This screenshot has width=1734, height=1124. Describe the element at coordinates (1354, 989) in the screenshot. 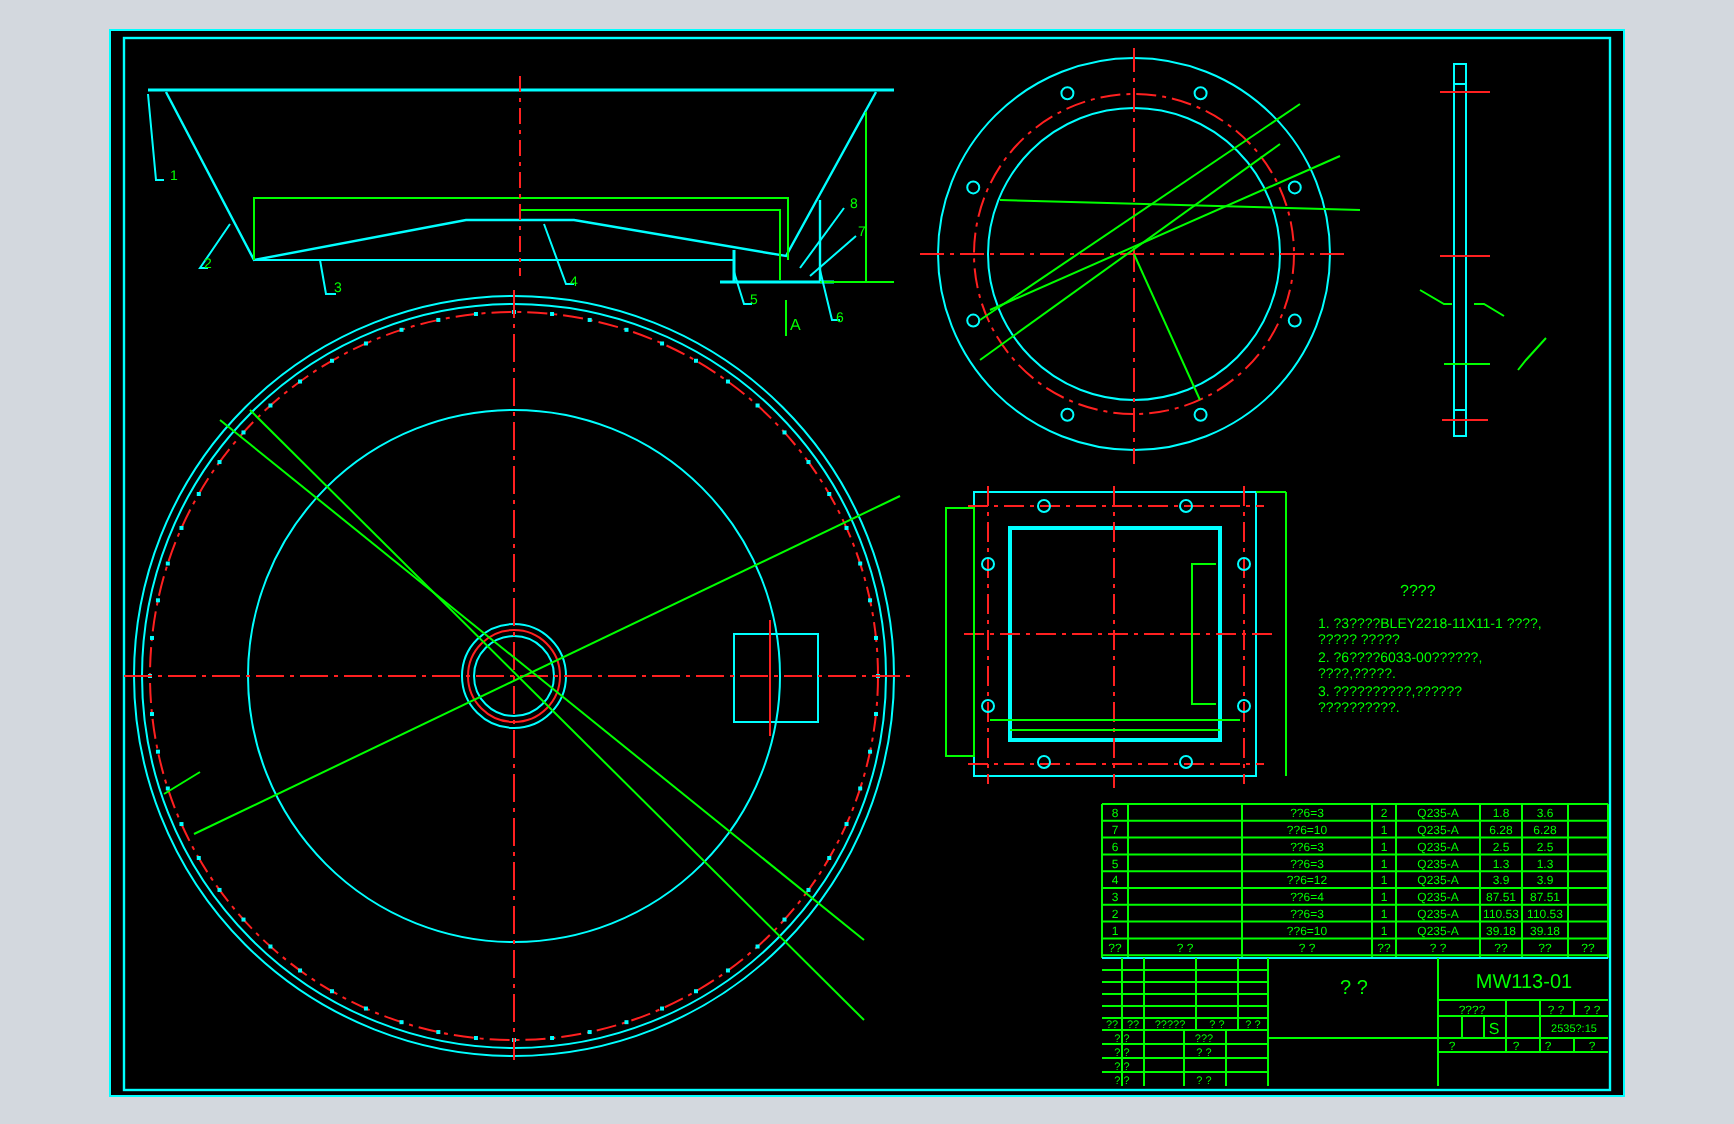

I see `drawing-title: ? ?` at that location.